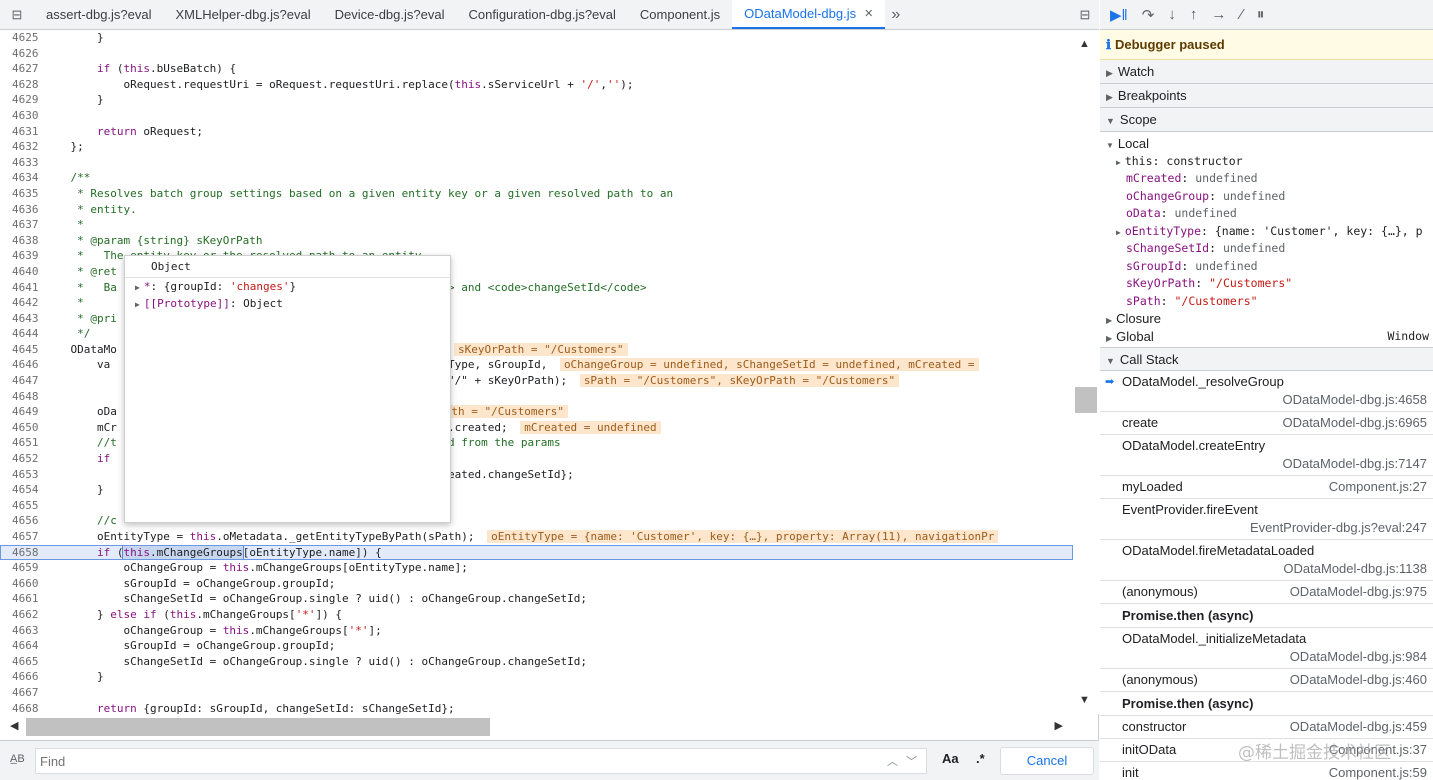 The height and width of the screenshot is (780, 1433). I want to click on resume-icon: ▶‖, so click(1119, 15).